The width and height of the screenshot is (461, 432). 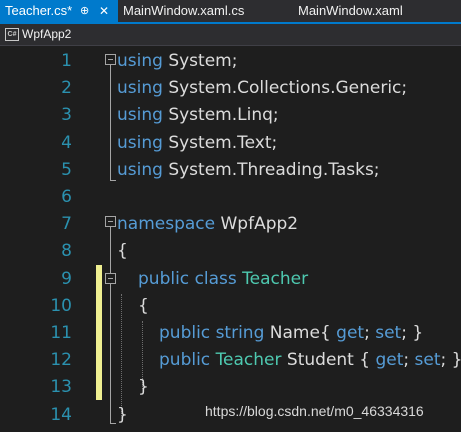 I want to click on line-number: 14, so click(x=61, y=414).